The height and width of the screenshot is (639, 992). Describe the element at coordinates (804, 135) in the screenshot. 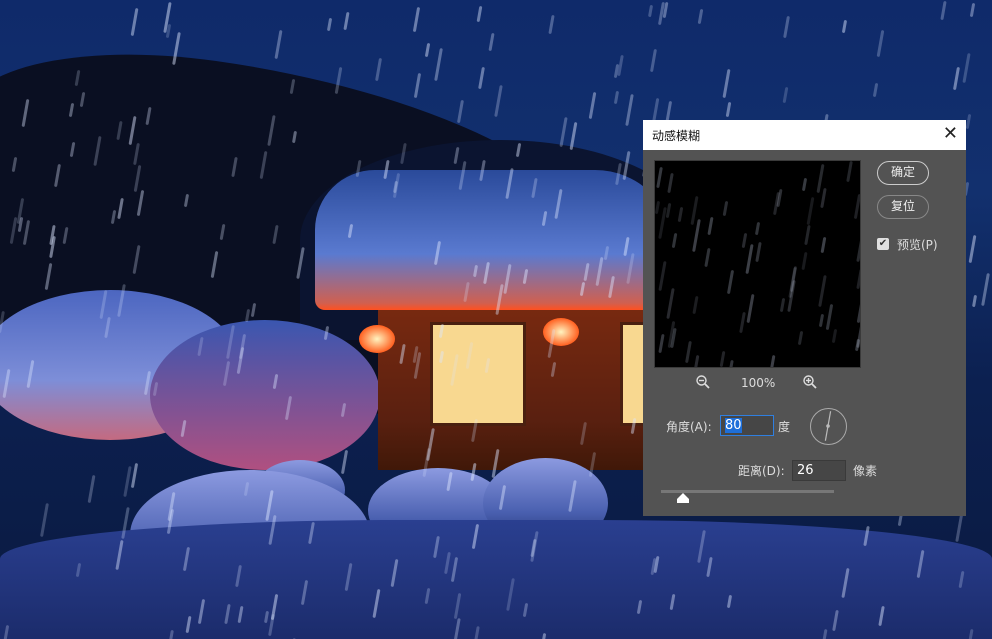

I see `dialog-titlebar: 动感模糊 ✕` at that location.